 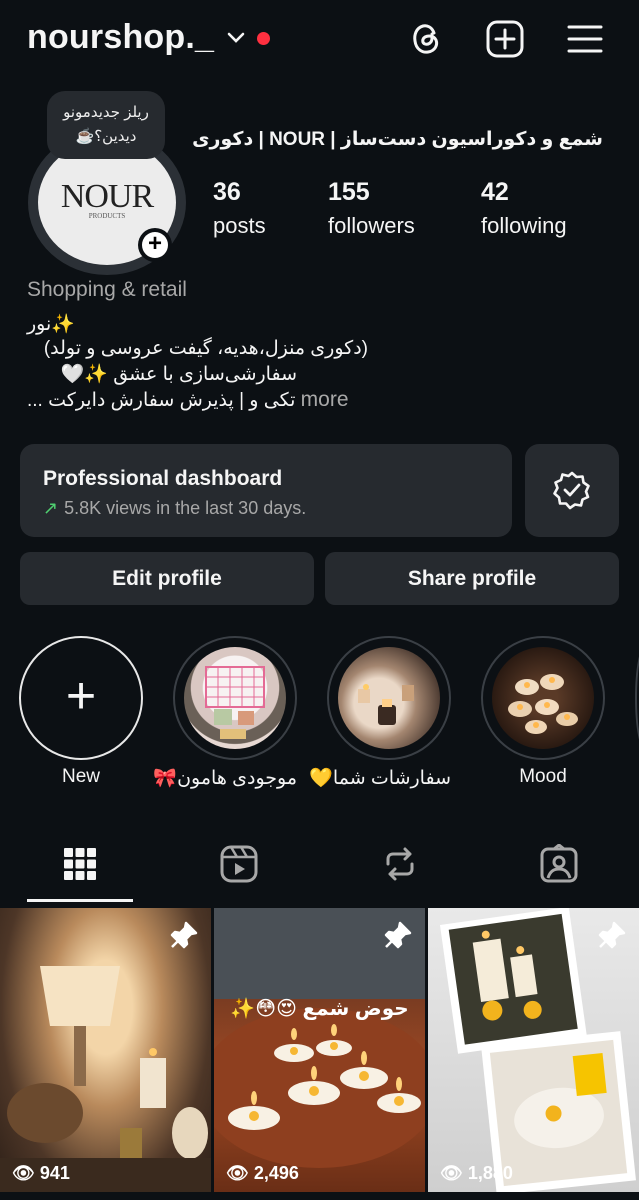 I want to click on view-count-value: 941, so click(x=54, y=1173).